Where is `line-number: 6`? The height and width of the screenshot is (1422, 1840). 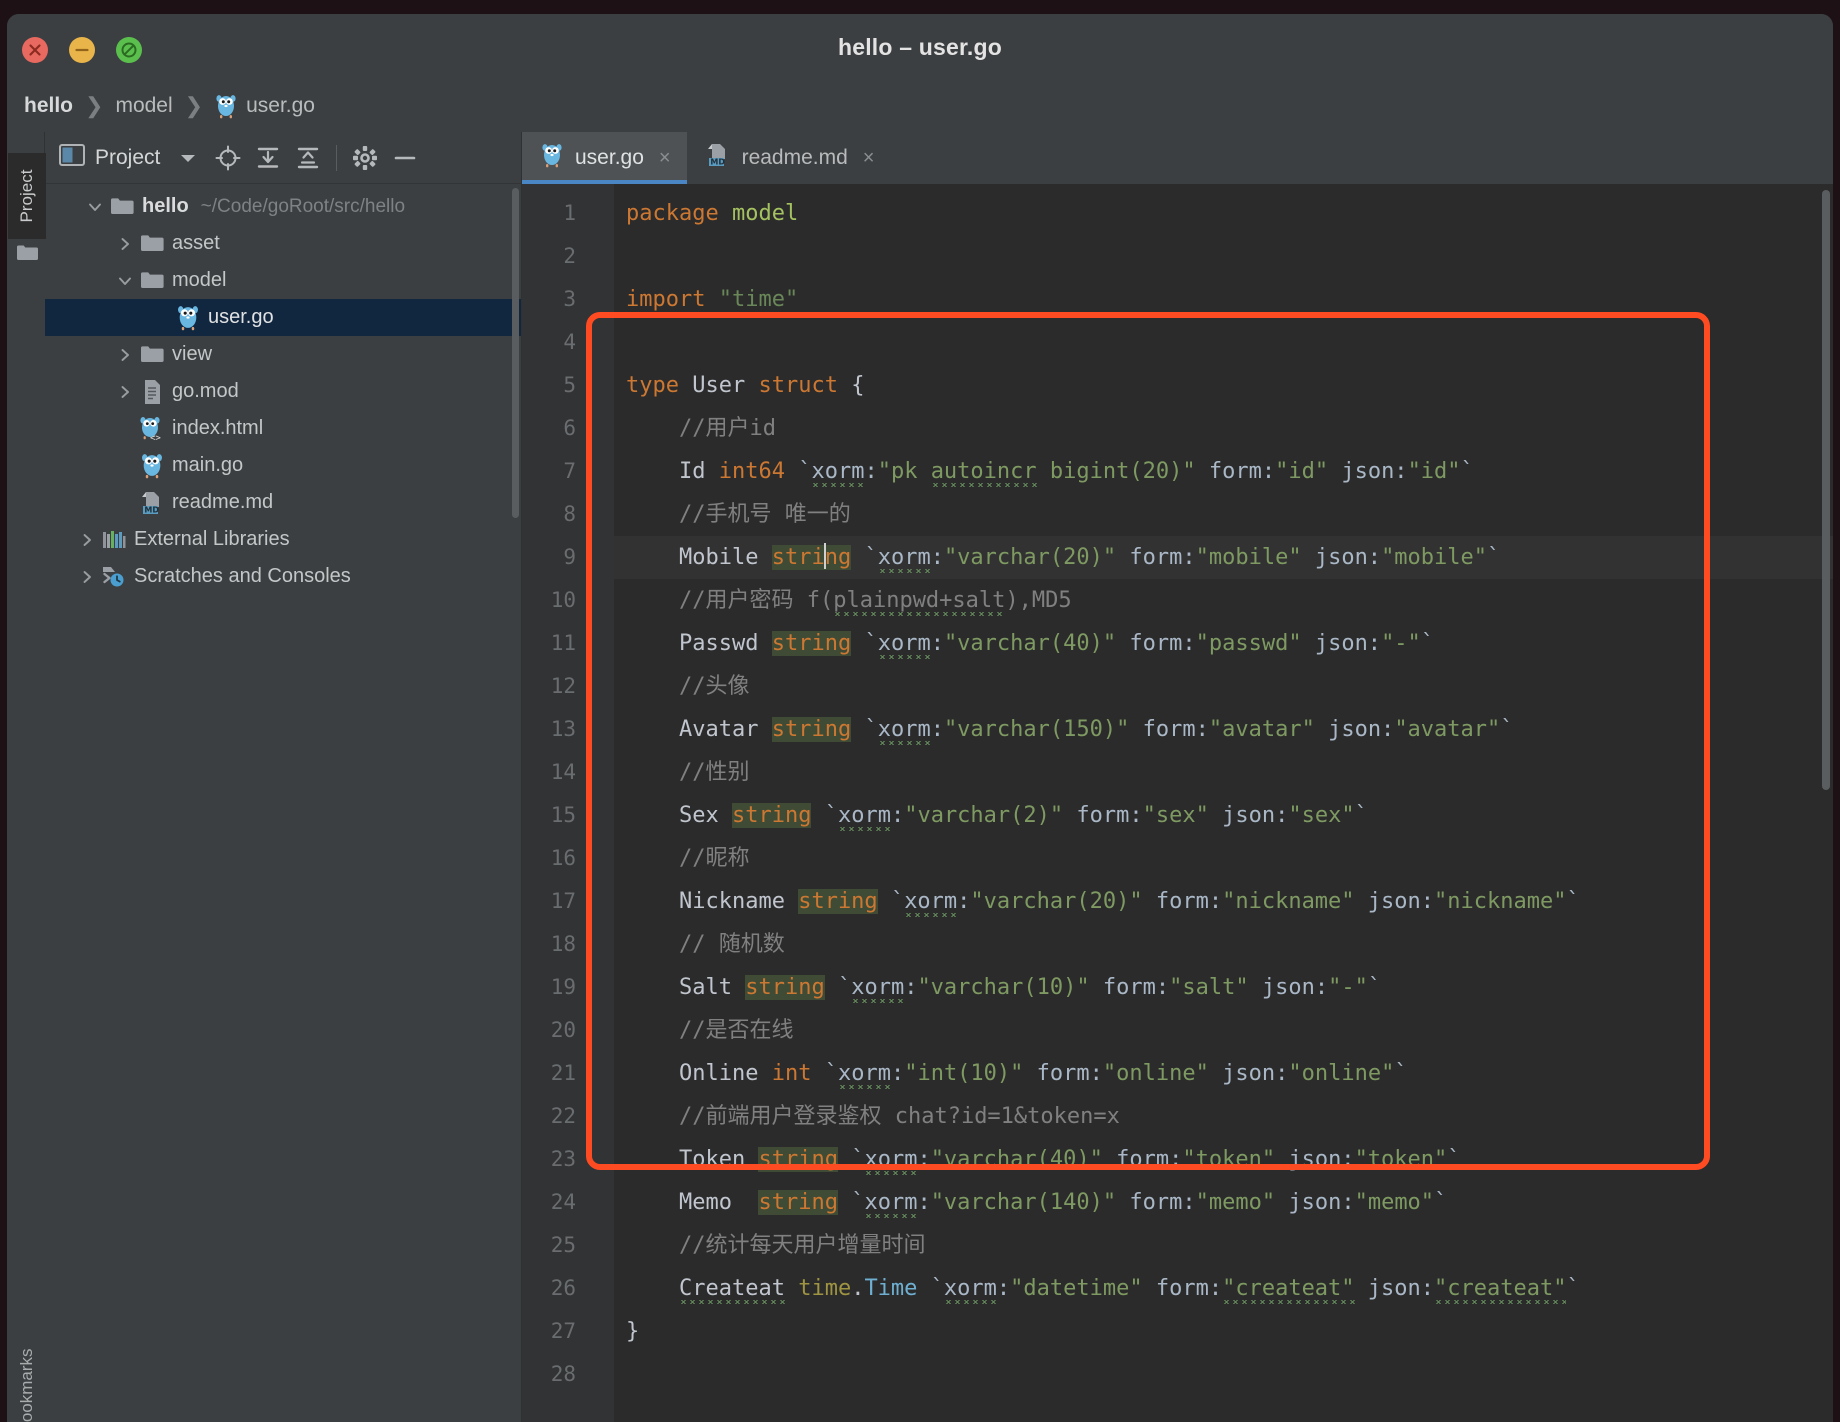 line-number: 6 is located at coordinates (569, 428).